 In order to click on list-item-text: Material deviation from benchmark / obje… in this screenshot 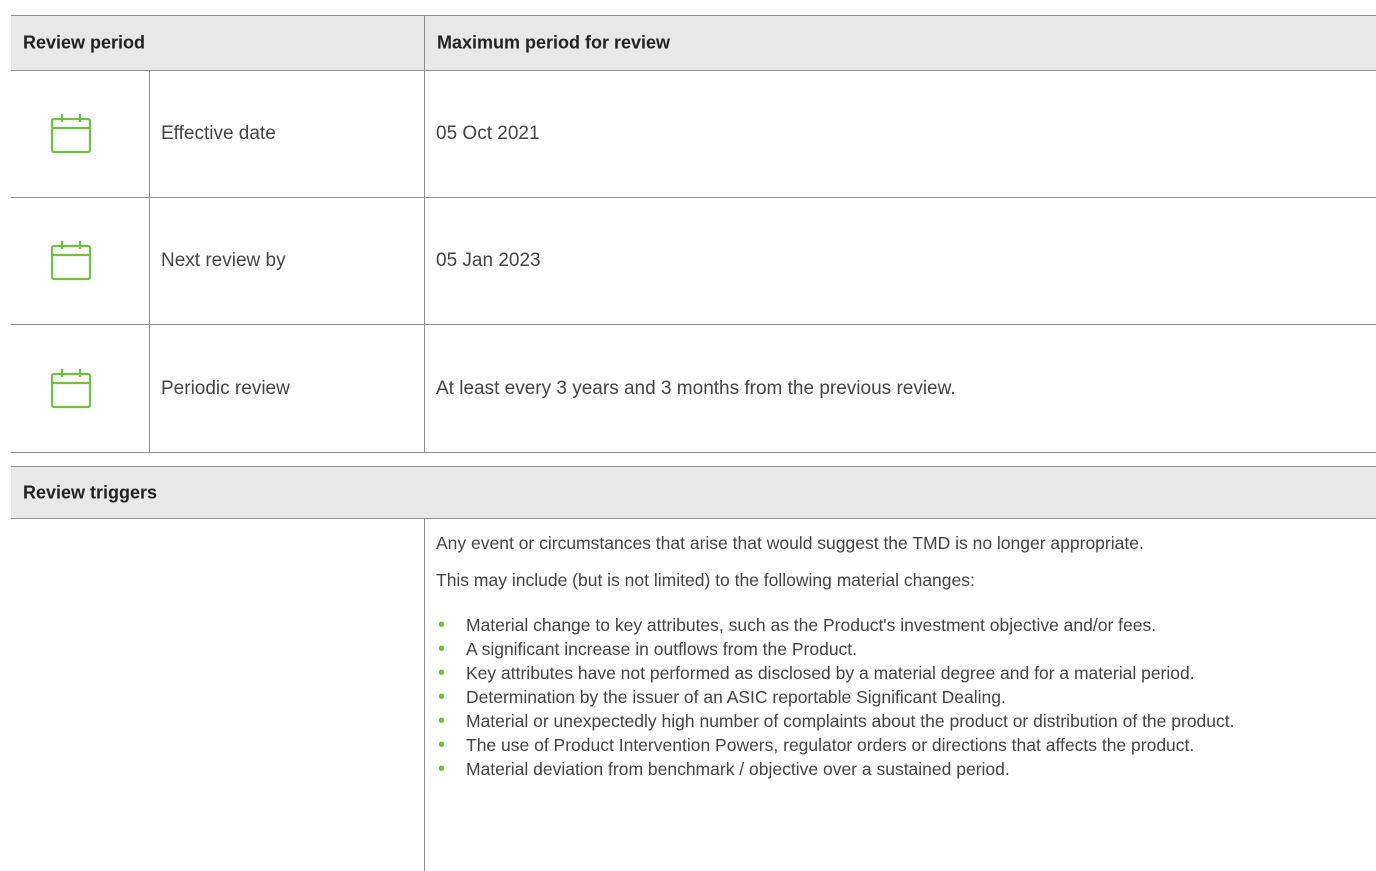, I will do `click(738, 769)`.